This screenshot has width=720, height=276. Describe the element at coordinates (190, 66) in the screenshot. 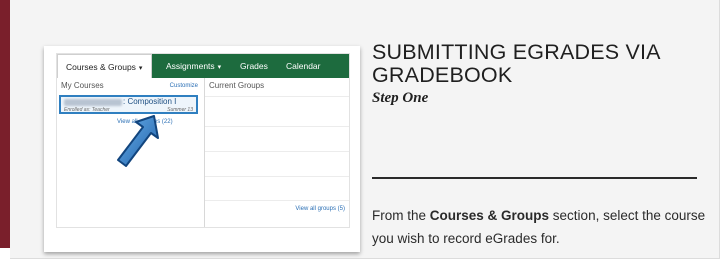

I see `nav-assignments-label: Assignments` at that location.